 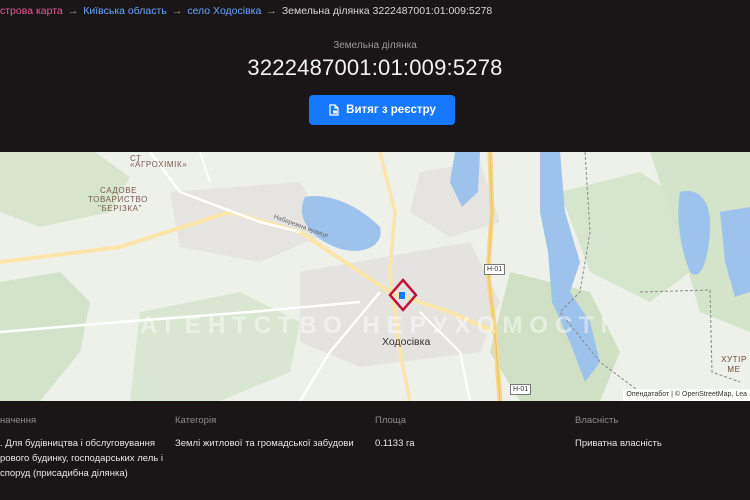 I want to click on breadcrumb-region-link: Київська область, so click(x=125, y=11).